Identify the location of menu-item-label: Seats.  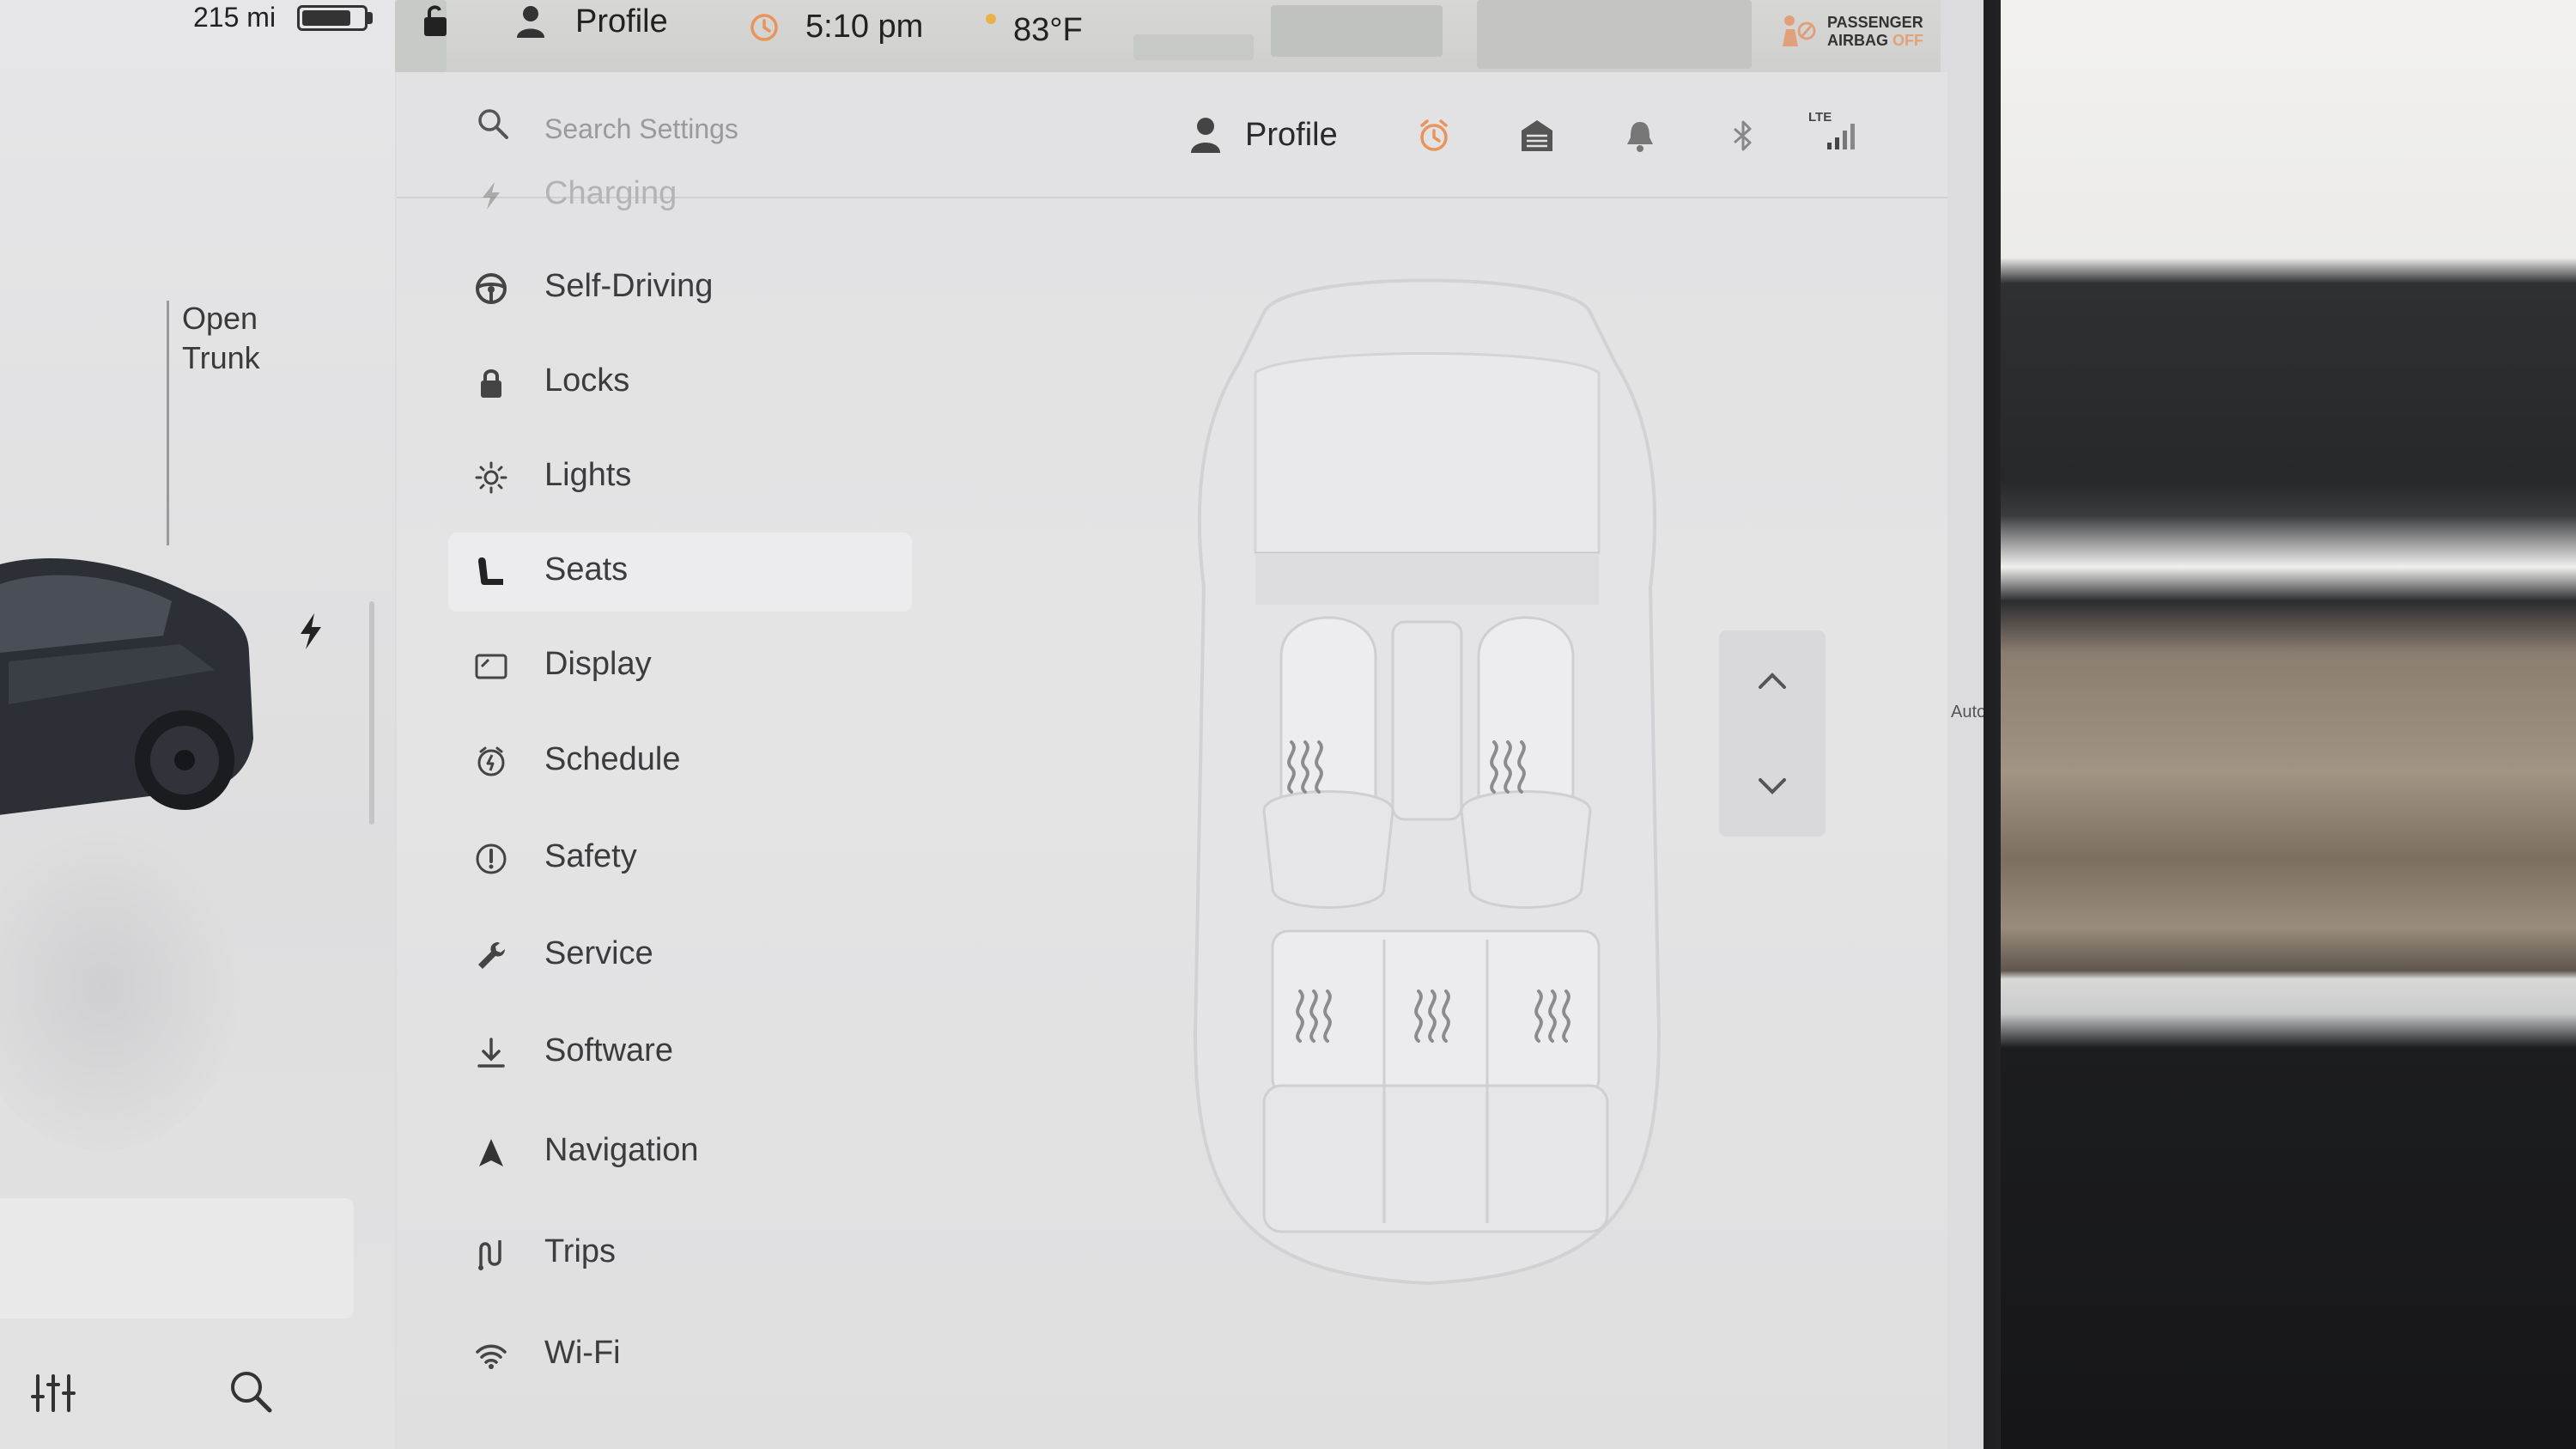
(587, 569).